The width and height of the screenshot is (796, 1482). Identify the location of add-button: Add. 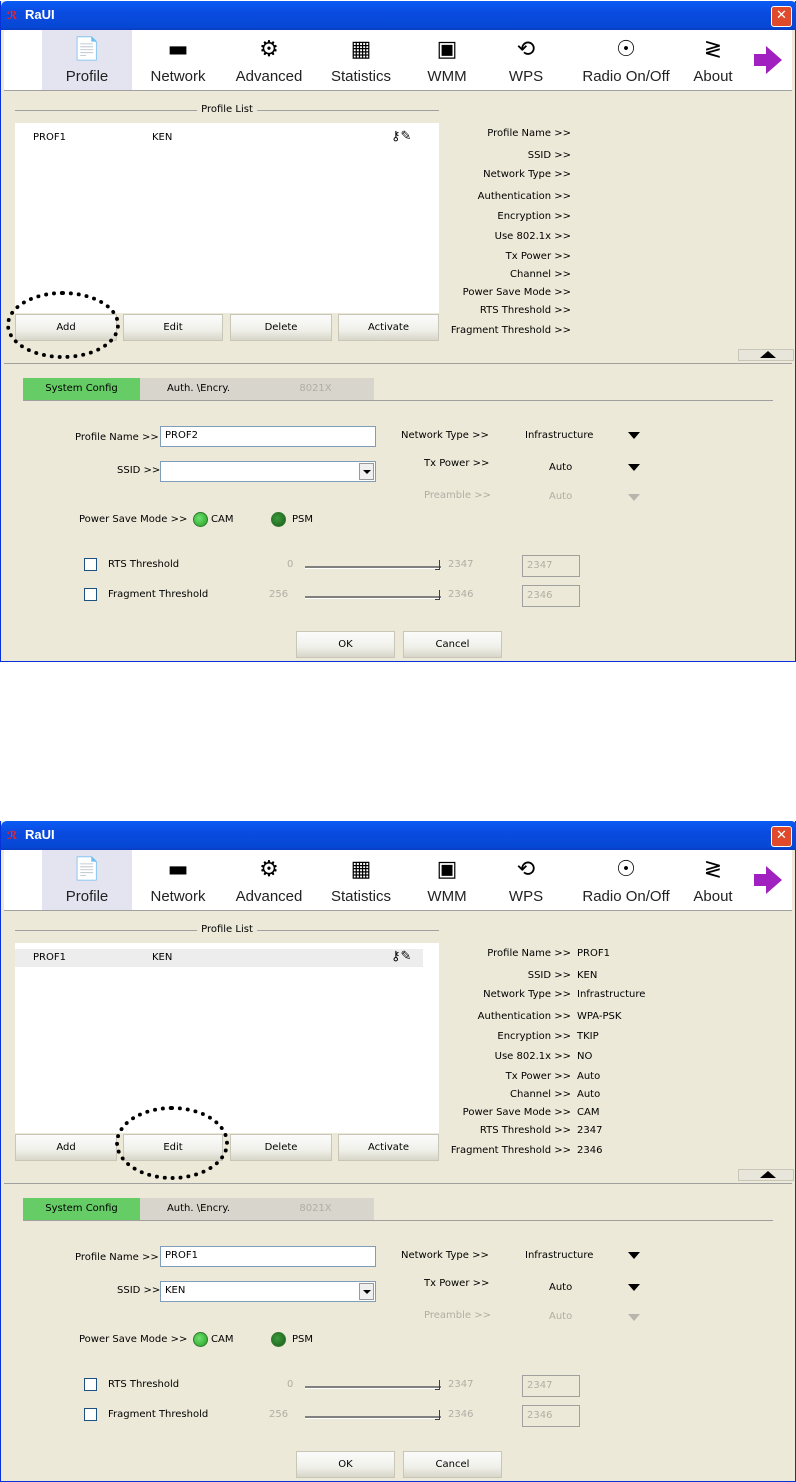
(66, 1147).